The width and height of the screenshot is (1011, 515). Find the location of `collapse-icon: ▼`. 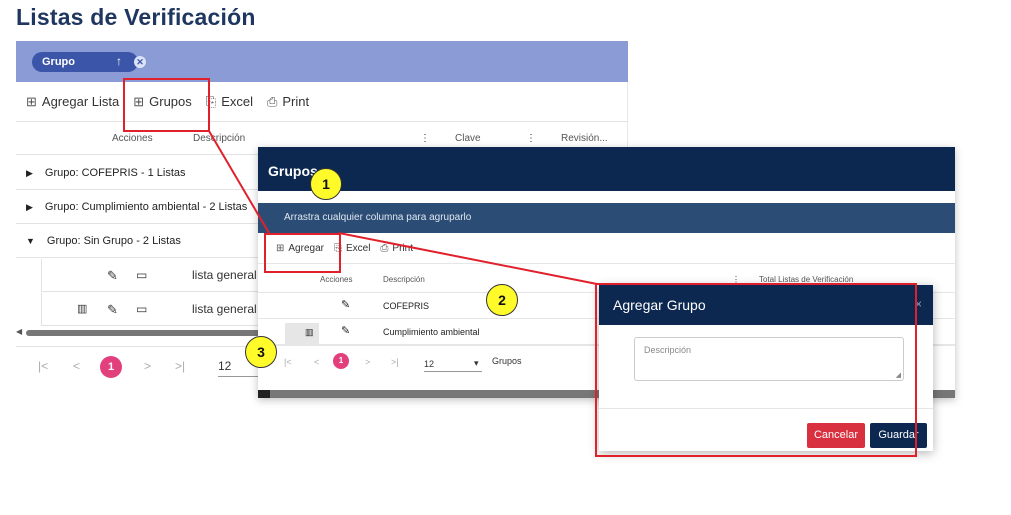

collapse-icon: ▼ is located at coordinates (30, 241).